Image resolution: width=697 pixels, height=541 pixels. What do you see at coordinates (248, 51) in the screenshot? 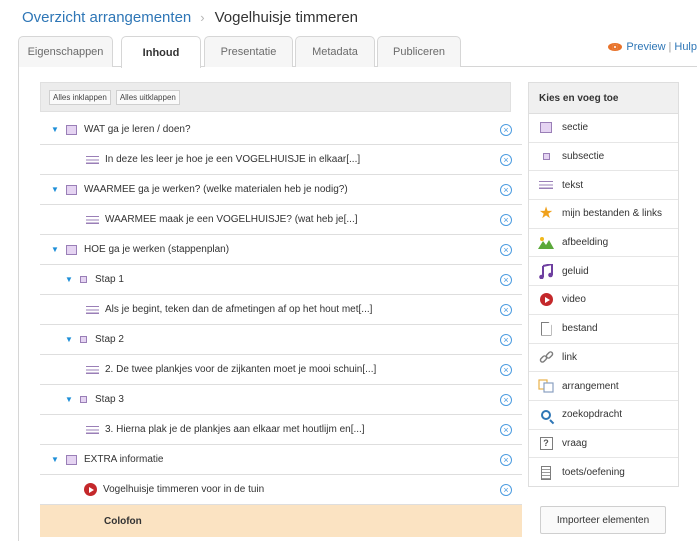
I see `tab-presentatie: Presentatie` at bounding box center [248, 51].